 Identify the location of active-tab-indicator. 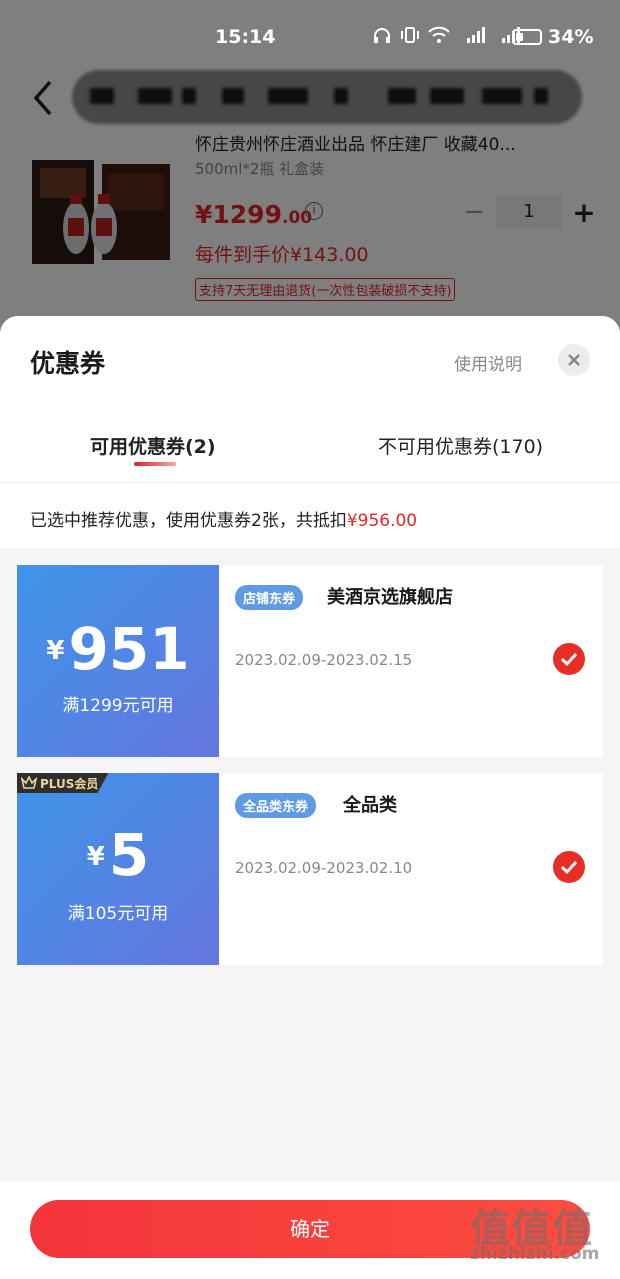
(155, 464).